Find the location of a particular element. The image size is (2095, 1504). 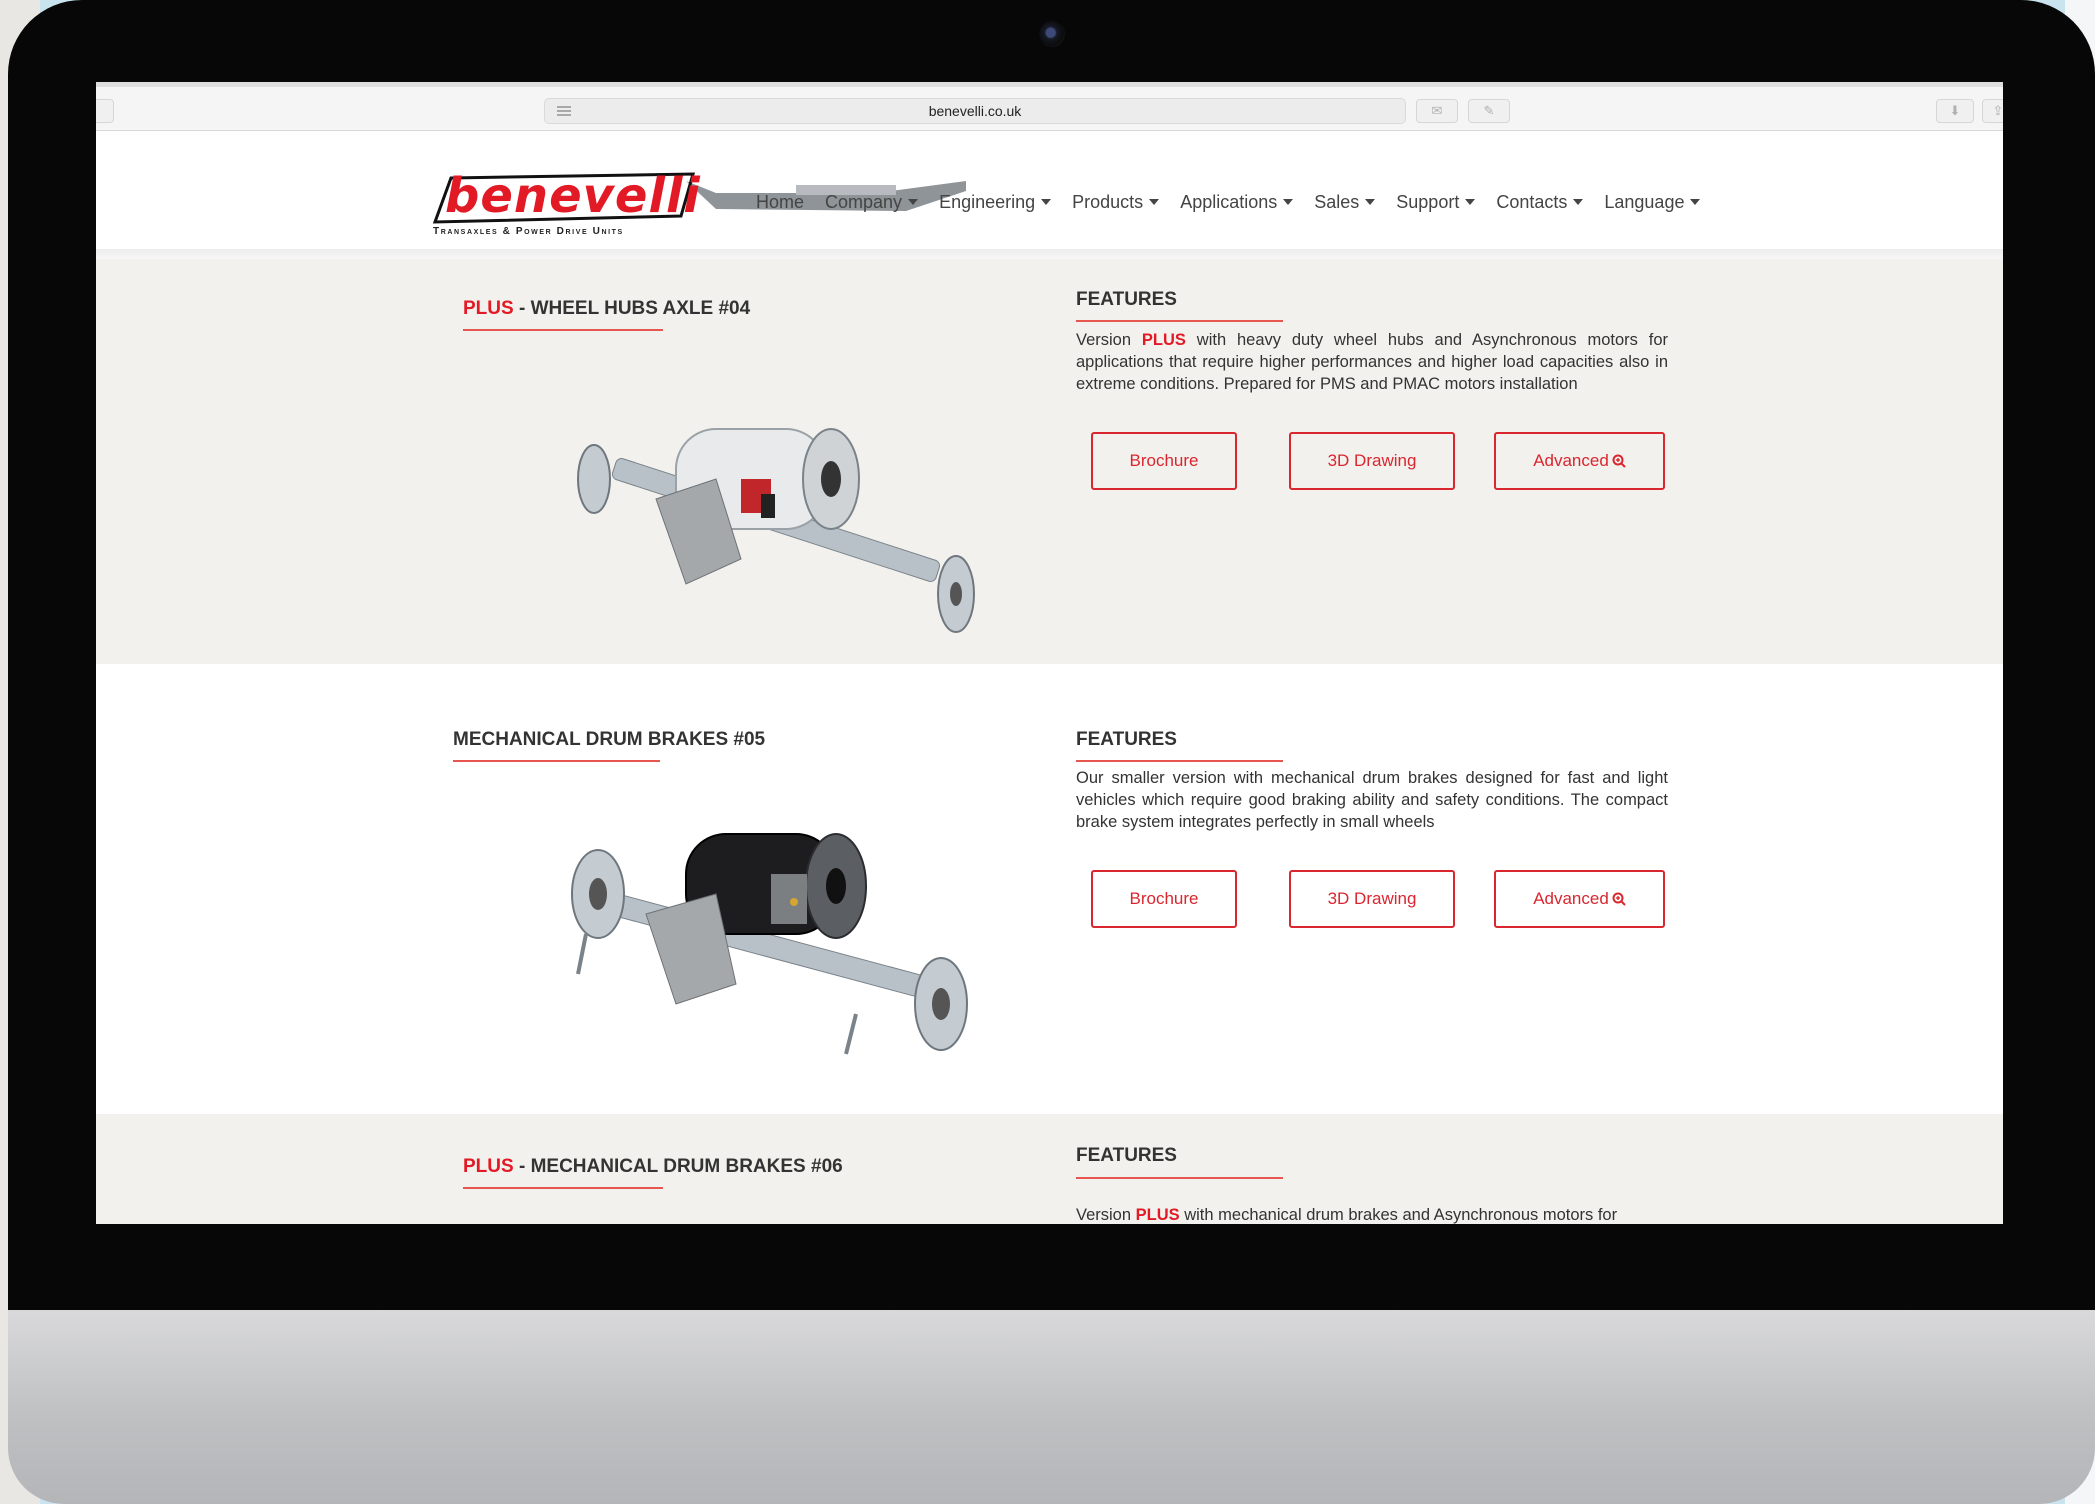

url-text: benevelli.co.uk is located at coordinates (975, 111).